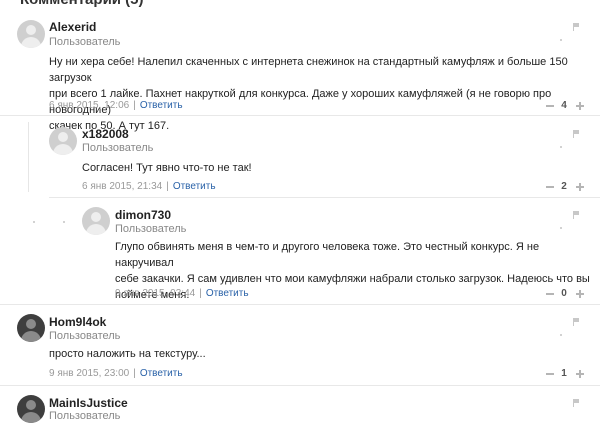  I want to click on comment-meta: 6 янв 2015, 12:06 | Ответить, so click(116, 105).